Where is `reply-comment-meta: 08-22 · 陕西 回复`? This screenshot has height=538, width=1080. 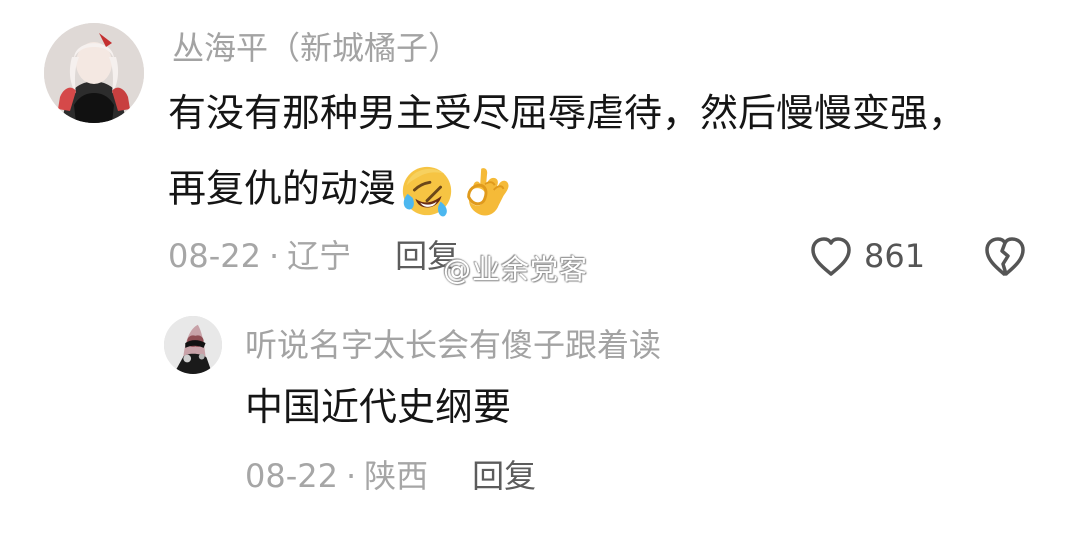
reply-comment-meta: 08-22 · 陕西 回复 is located at coordinates (390, 476).